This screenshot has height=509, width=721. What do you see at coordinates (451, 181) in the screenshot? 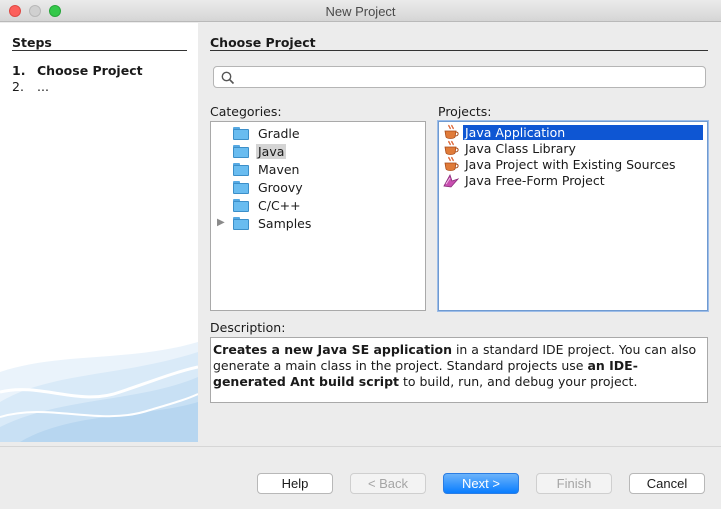
I see `free-form-project-icon` at bounding box center [451, 181].